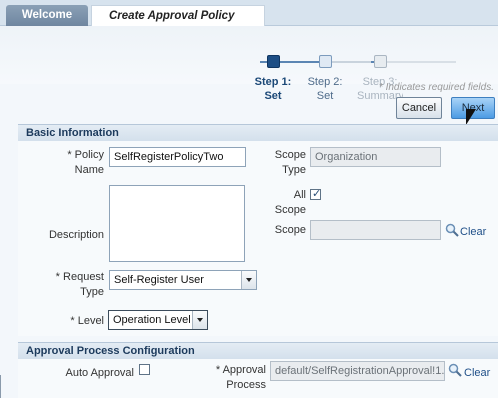  I want to click on all-scope-checkbox: ✓, so click(316, 194).